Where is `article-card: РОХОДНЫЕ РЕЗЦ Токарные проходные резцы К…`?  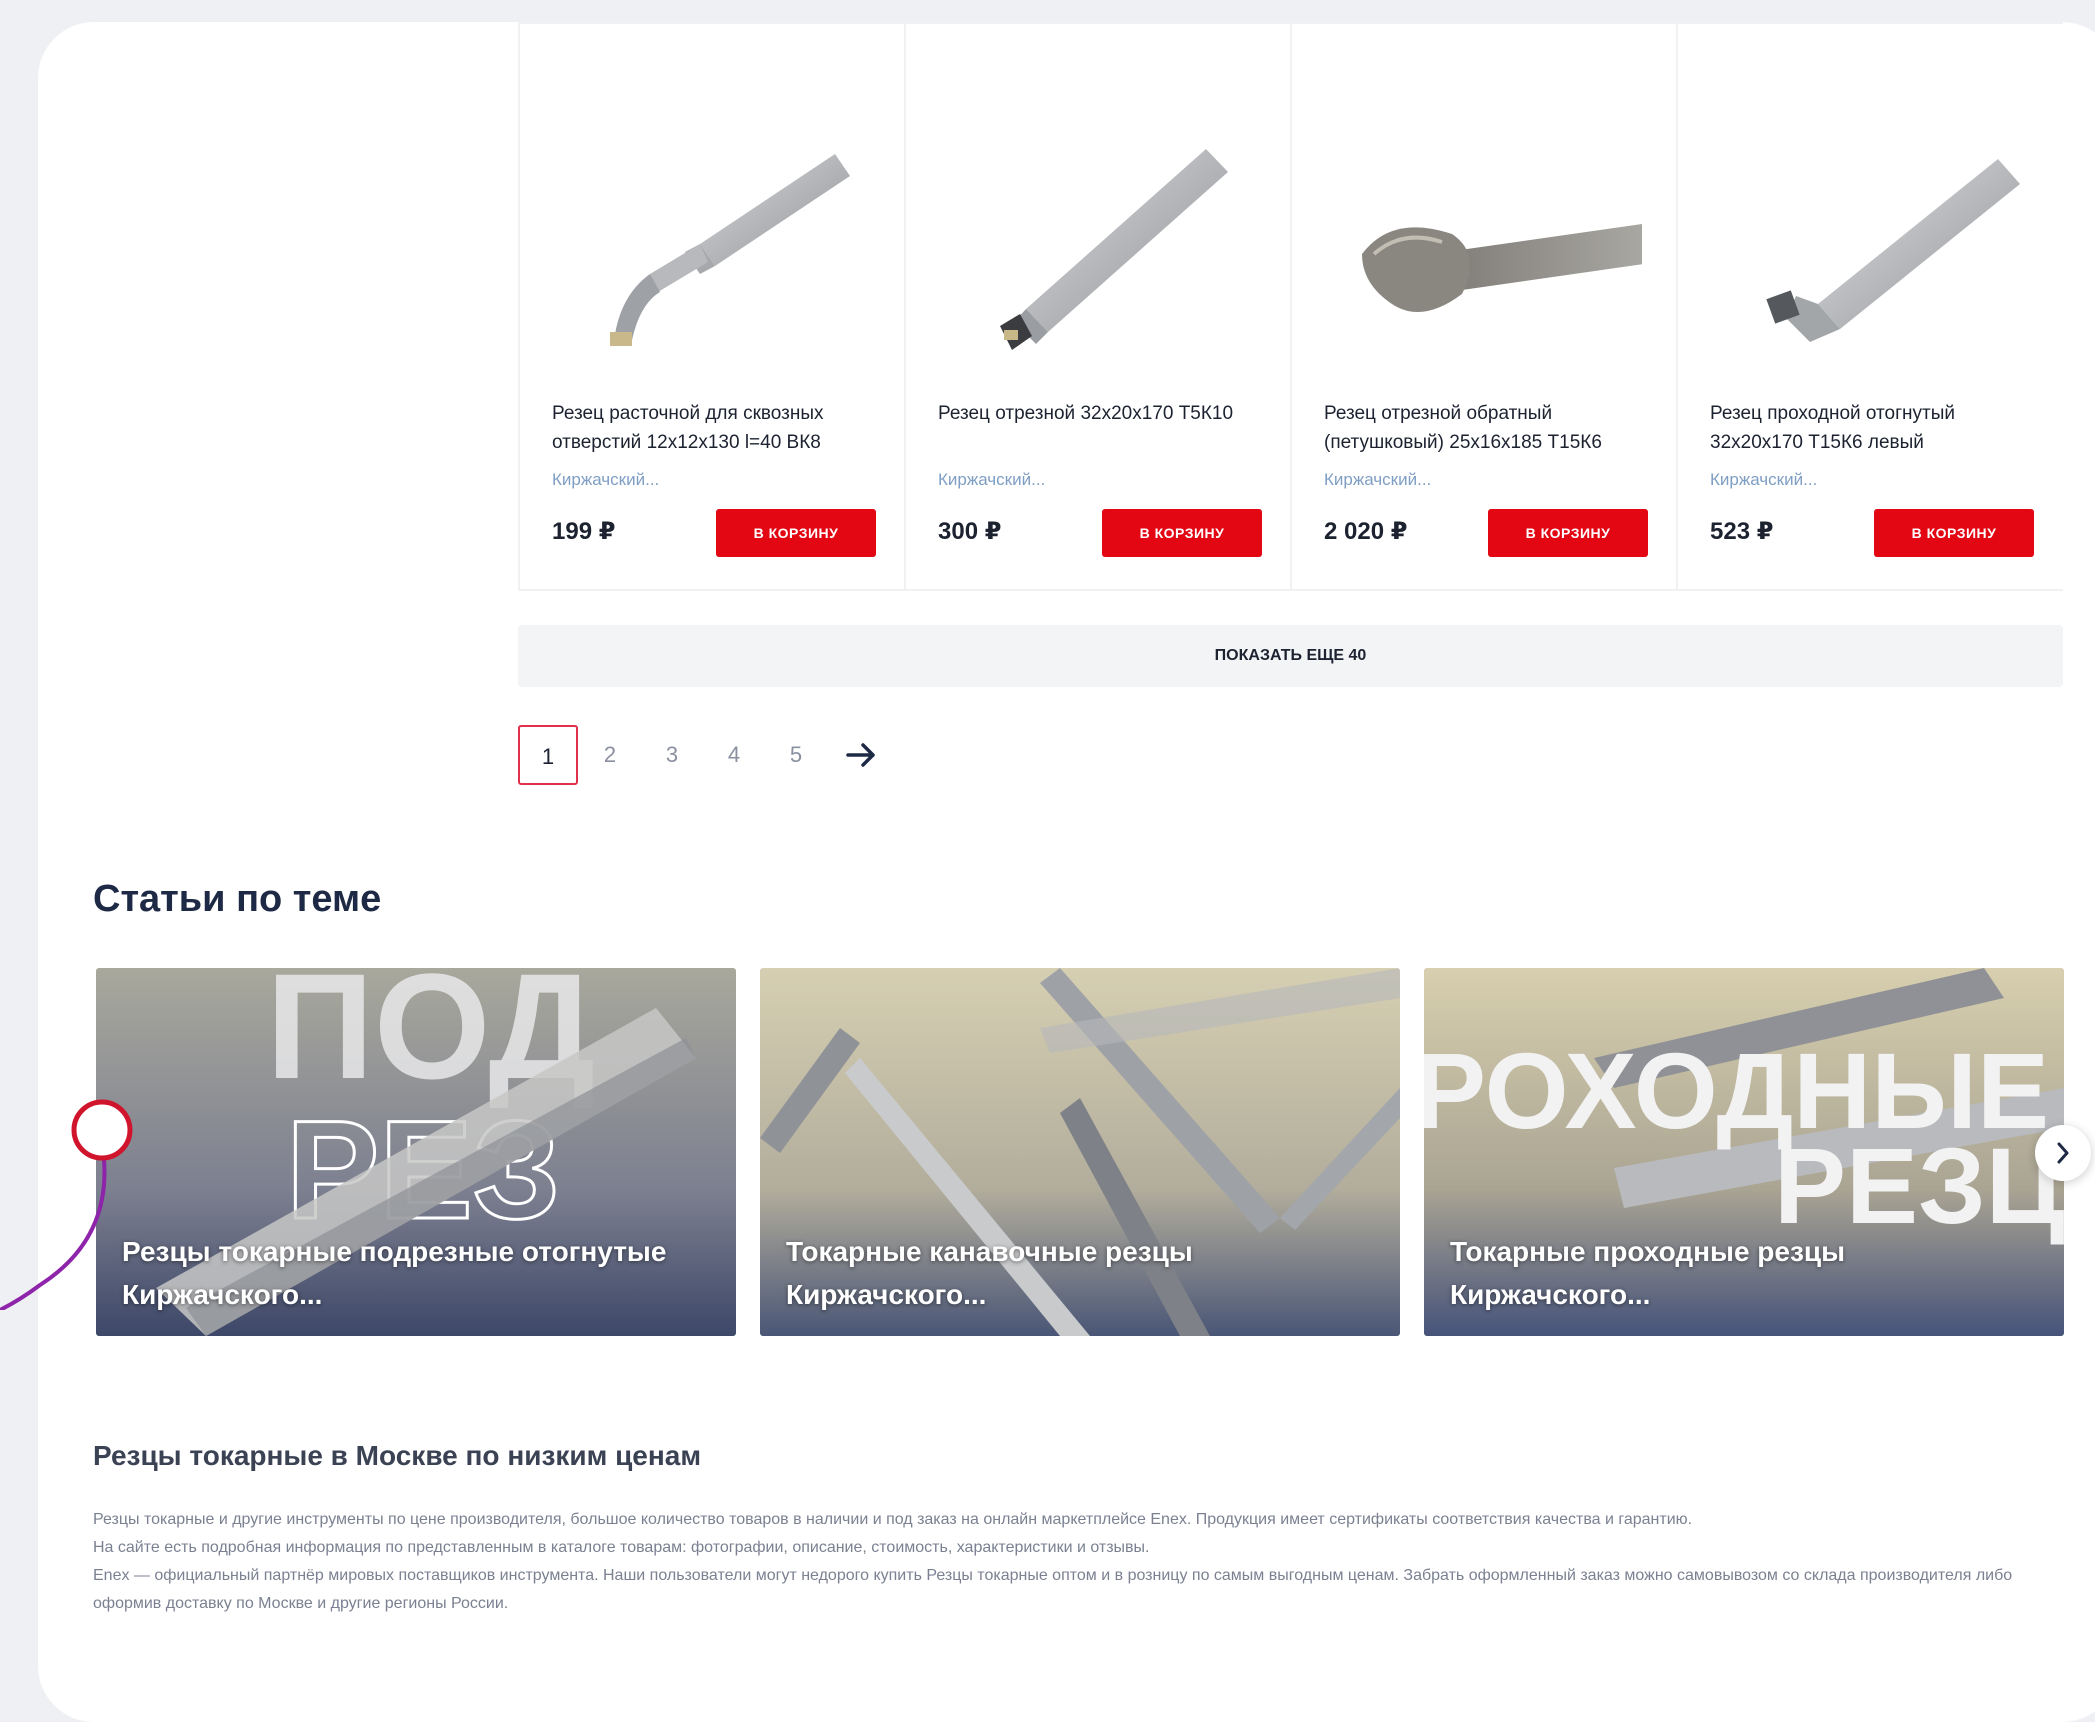 article-card: РОХОДНЫЕ РЕЗЦ Токарные проходные резцы К… is located at coordinates (1744, 1152).